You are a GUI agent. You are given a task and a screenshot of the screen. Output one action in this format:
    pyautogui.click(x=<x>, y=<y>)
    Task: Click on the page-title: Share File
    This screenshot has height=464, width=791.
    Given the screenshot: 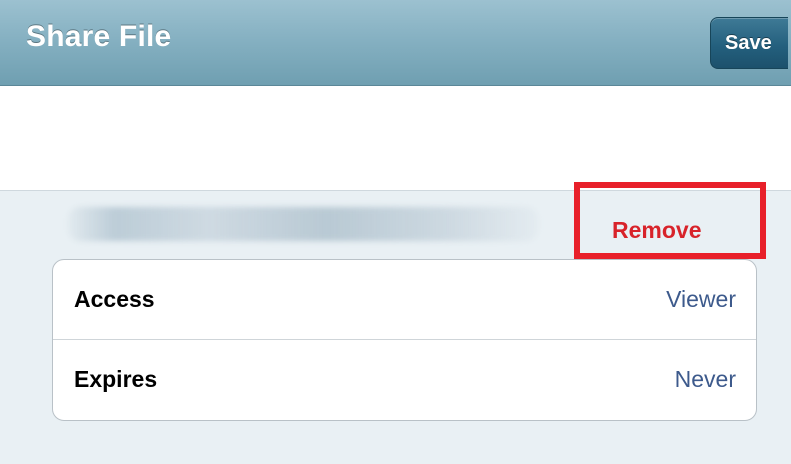 What is the action you would take?
    pyautogui.click(x=99, y=36)
    